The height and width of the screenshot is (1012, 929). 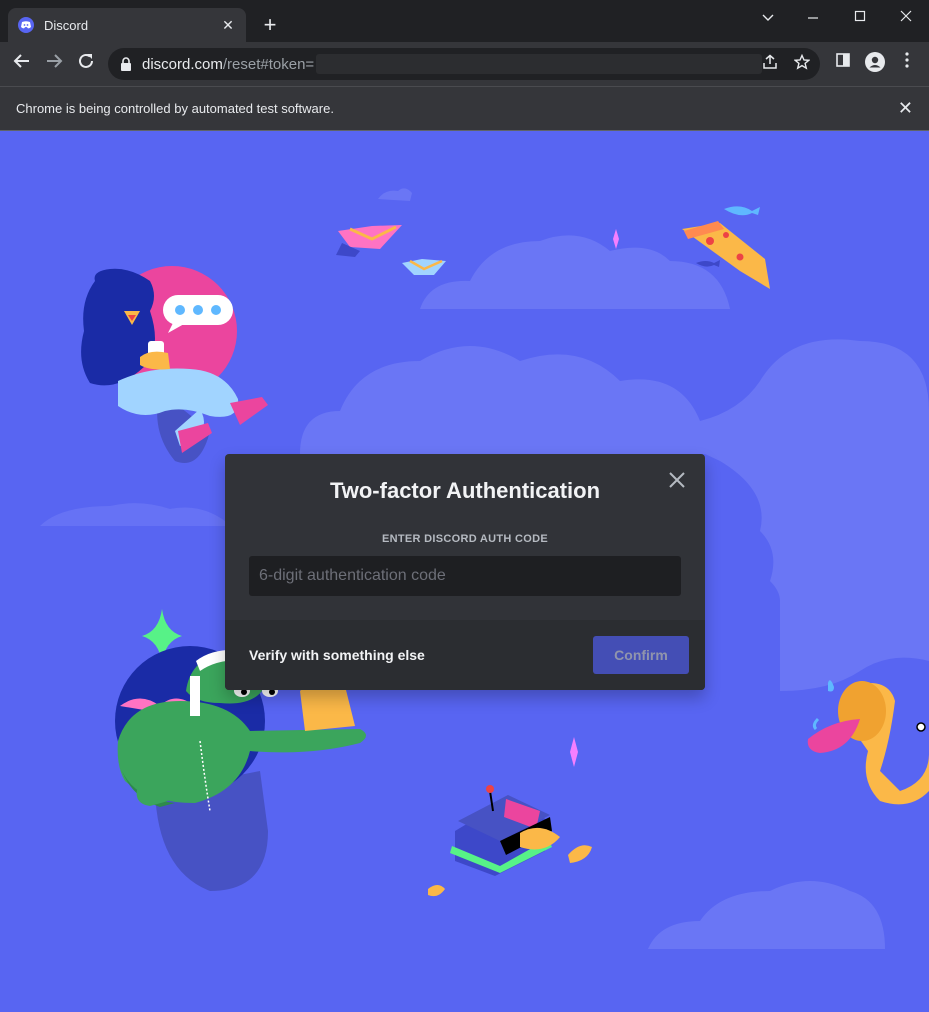 What do you see at coordinates (465, 576) in the screenshot?
I see `auth-code-input` at bounding box center [465, 576].